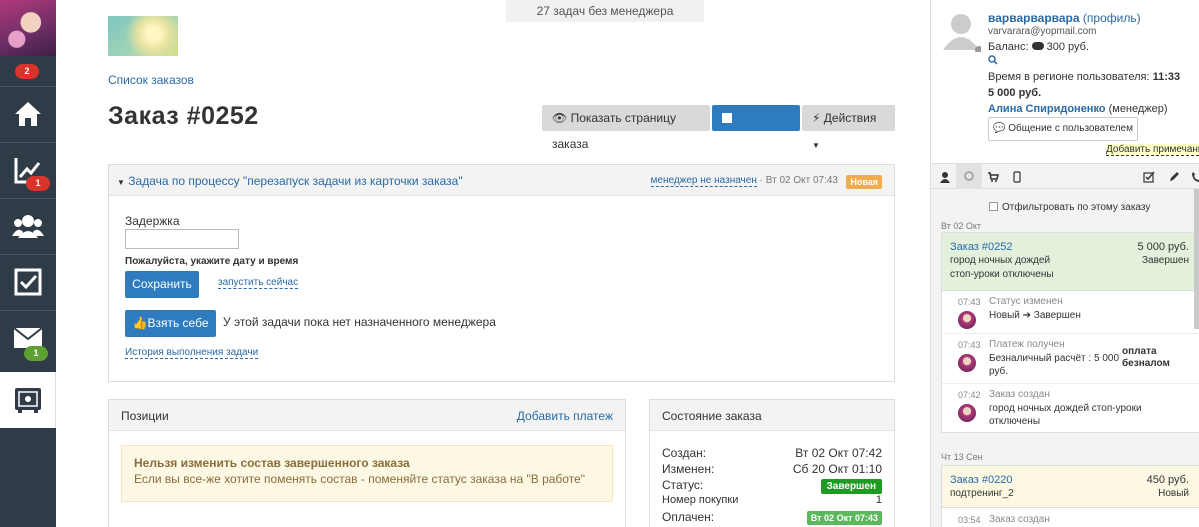 The width and height of the screenshot is (1199, 527). I want to click on state-row-created: Создан: Вт 02 Окт 07:42, so click(772, 453).